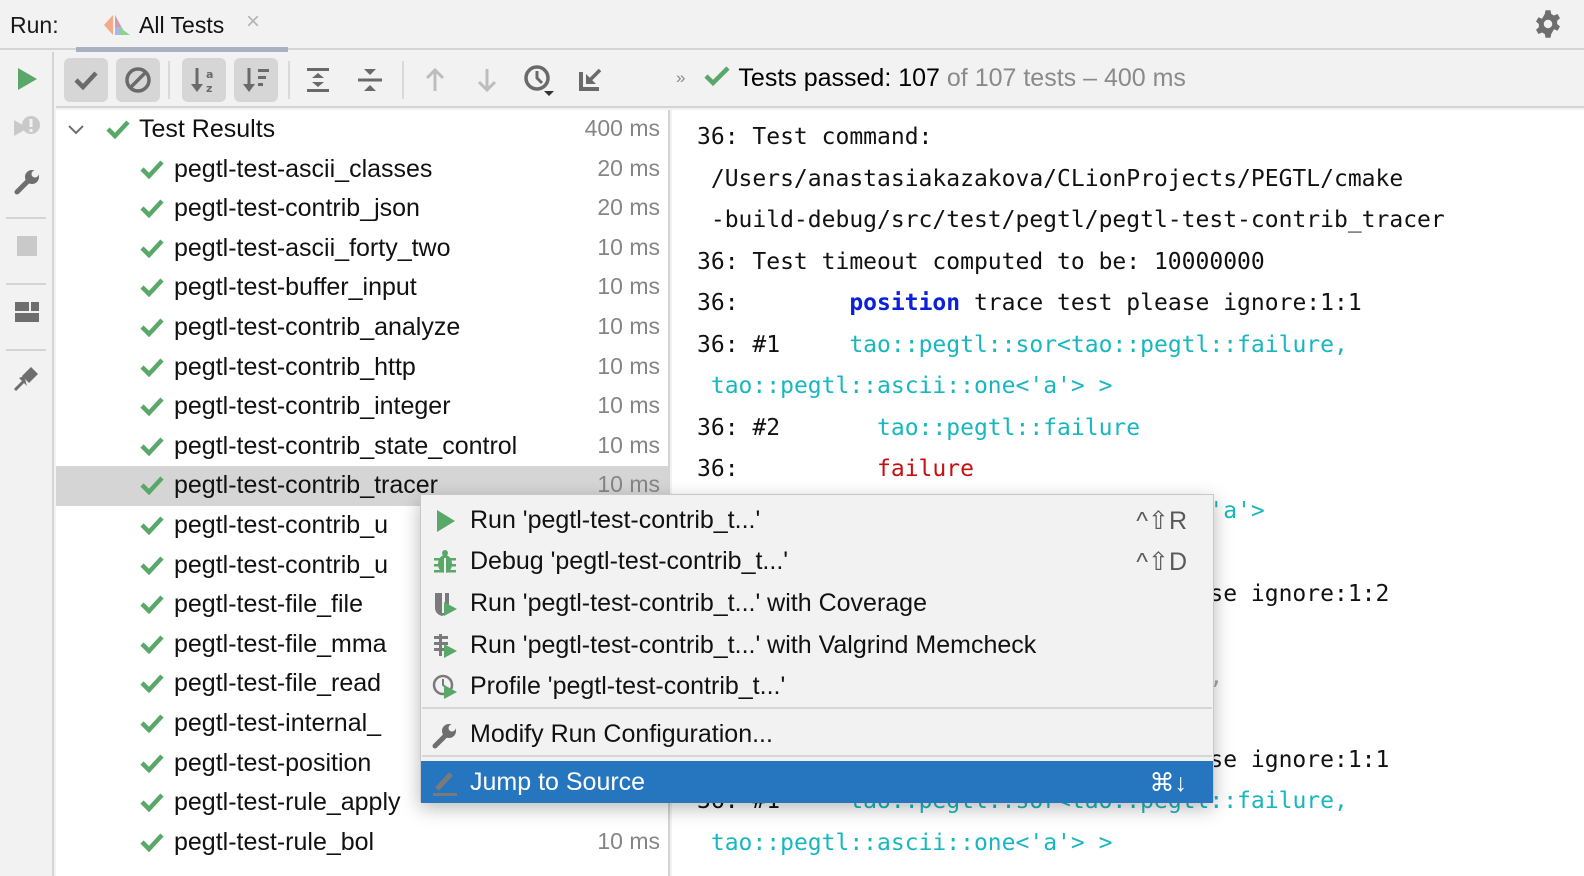  I want to click on history-icon, so click(539, 80).